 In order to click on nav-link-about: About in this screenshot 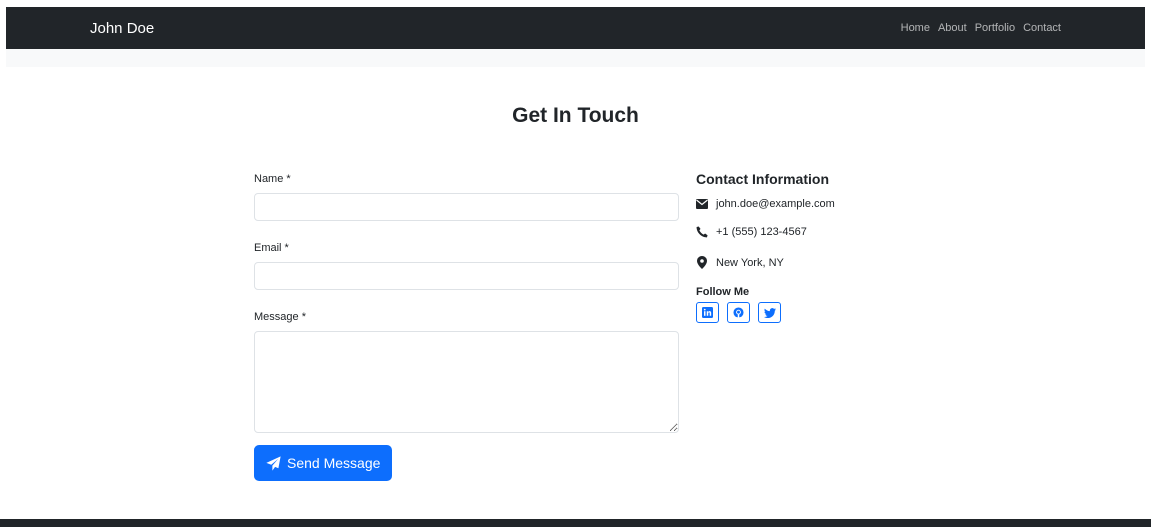, I will do `click(952, 28)`.